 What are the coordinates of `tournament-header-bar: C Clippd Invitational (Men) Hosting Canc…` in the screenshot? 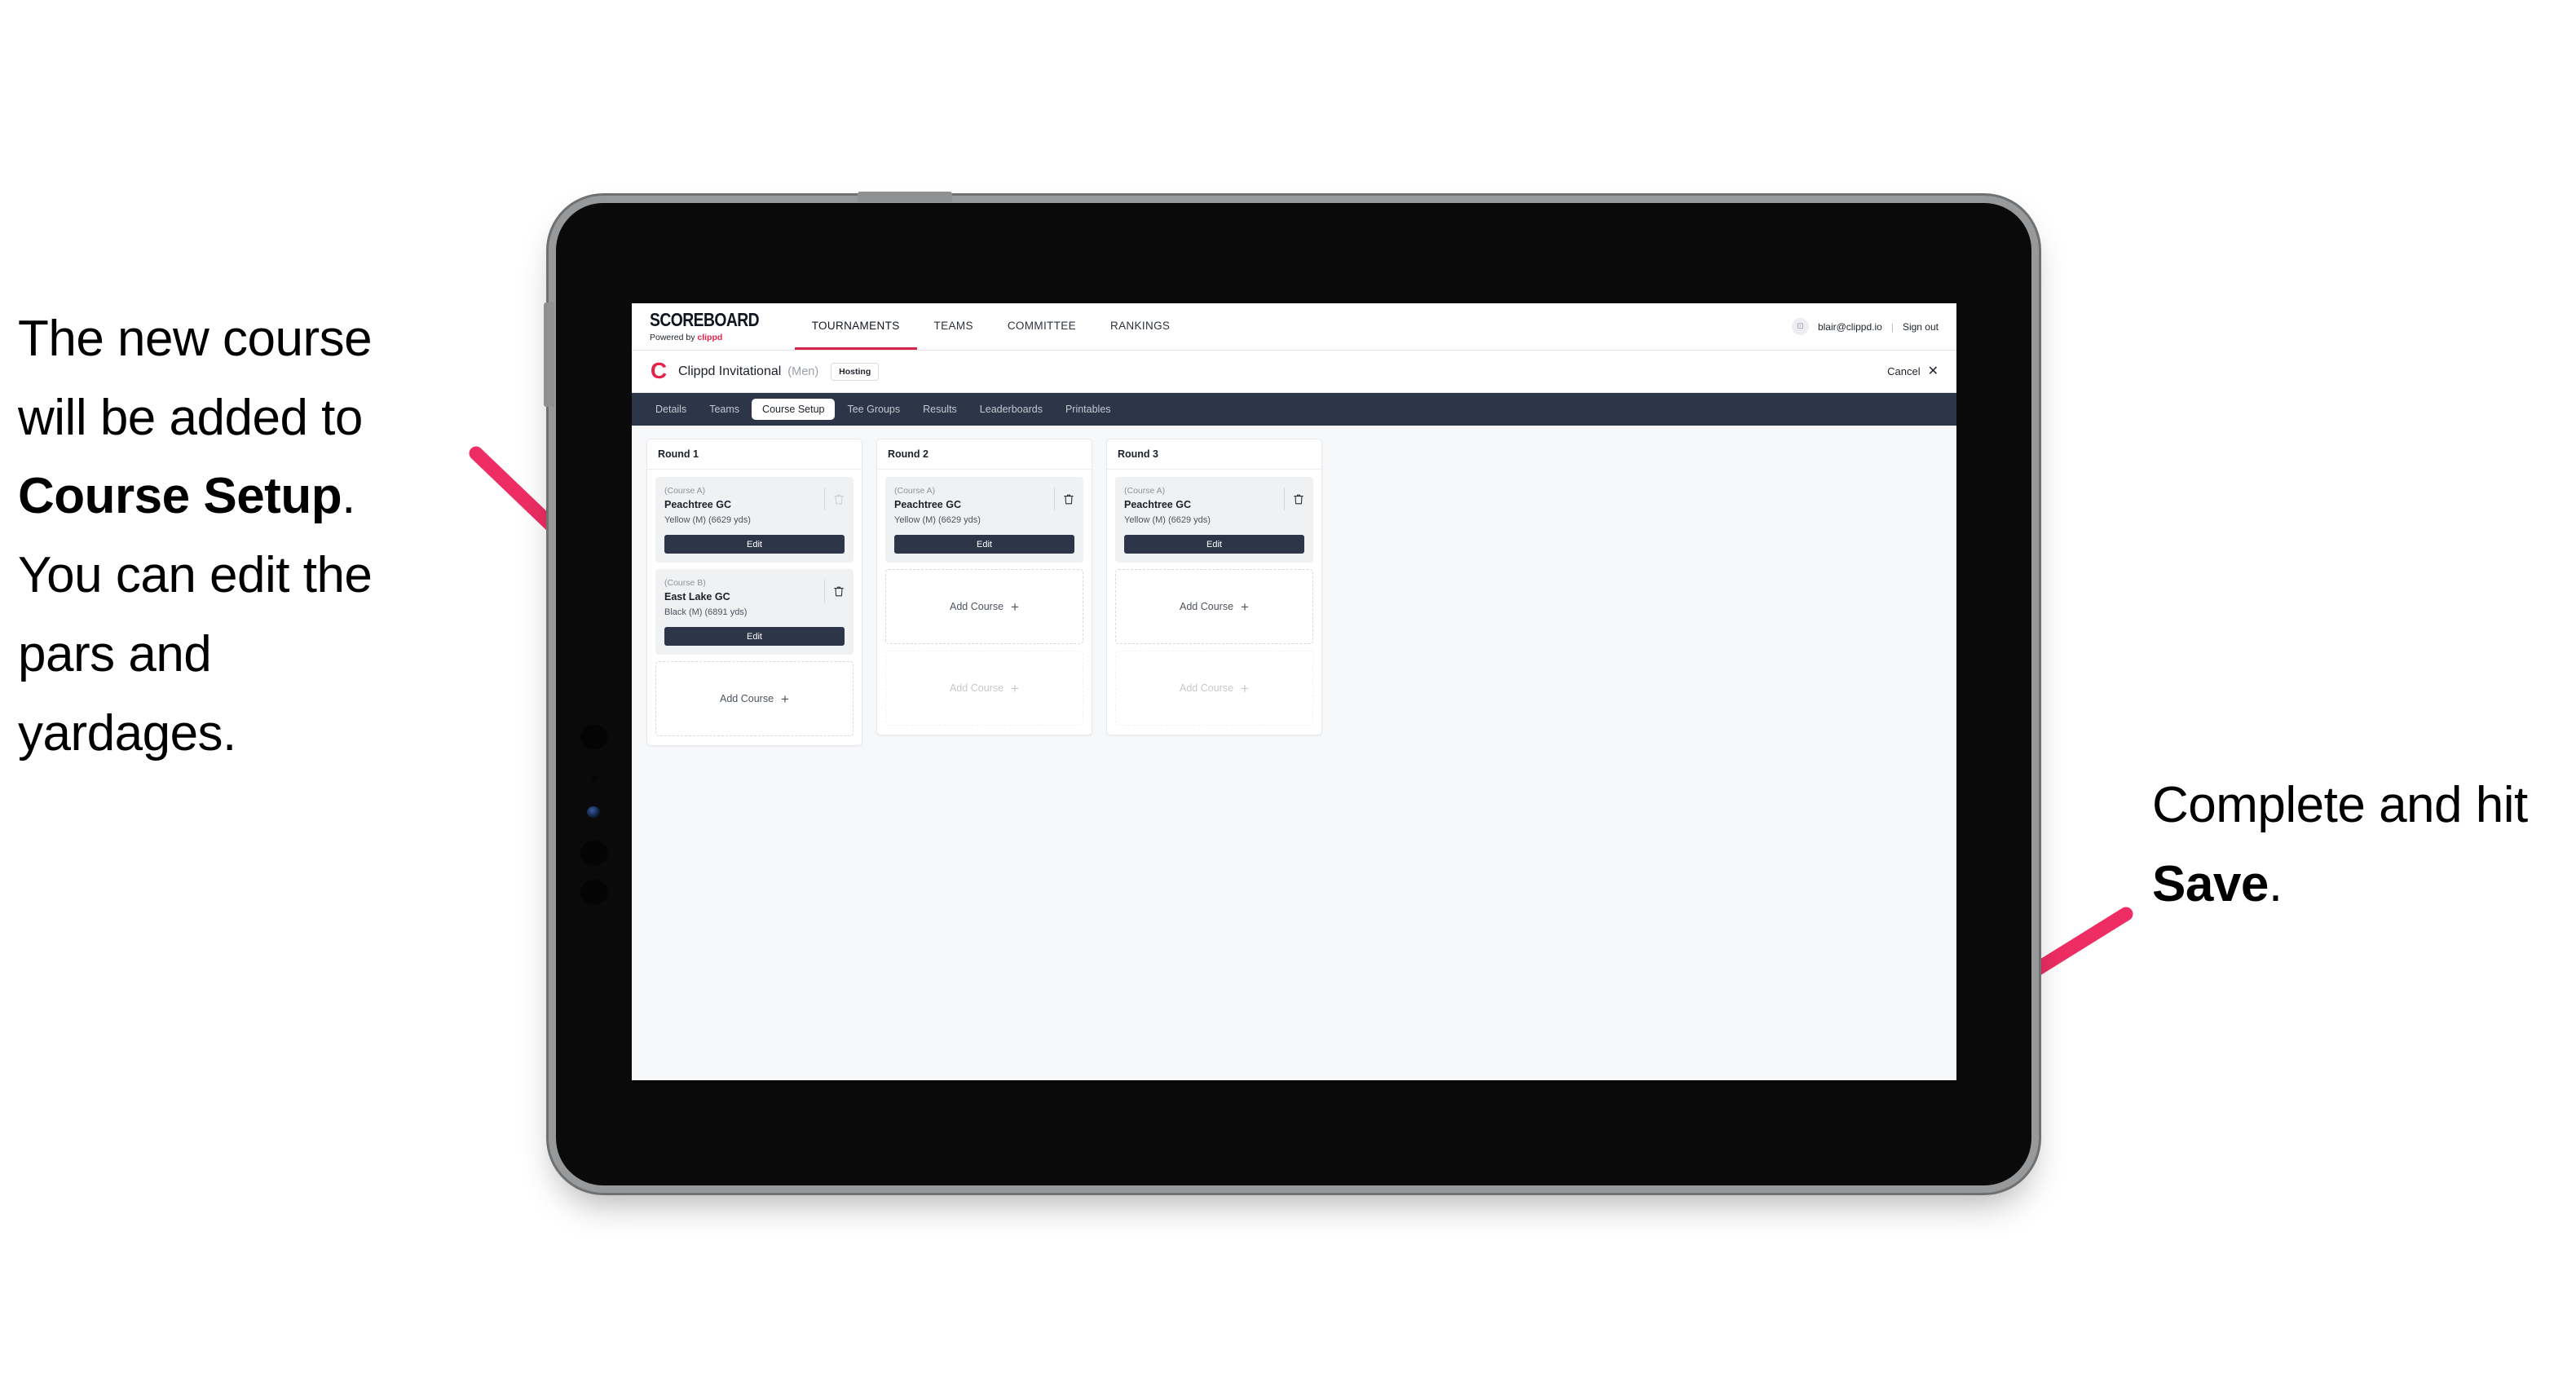 It's located at (1294, 372).